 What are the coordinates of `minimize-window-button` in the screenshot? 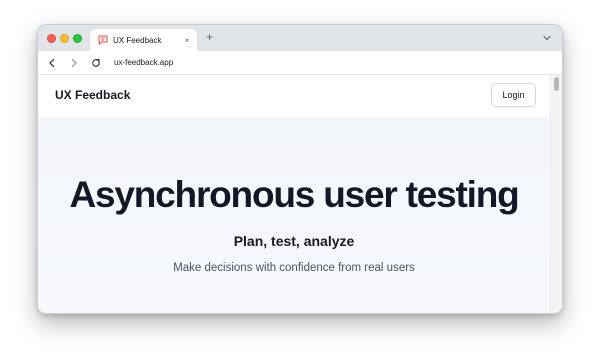 It's located at (64, 38).